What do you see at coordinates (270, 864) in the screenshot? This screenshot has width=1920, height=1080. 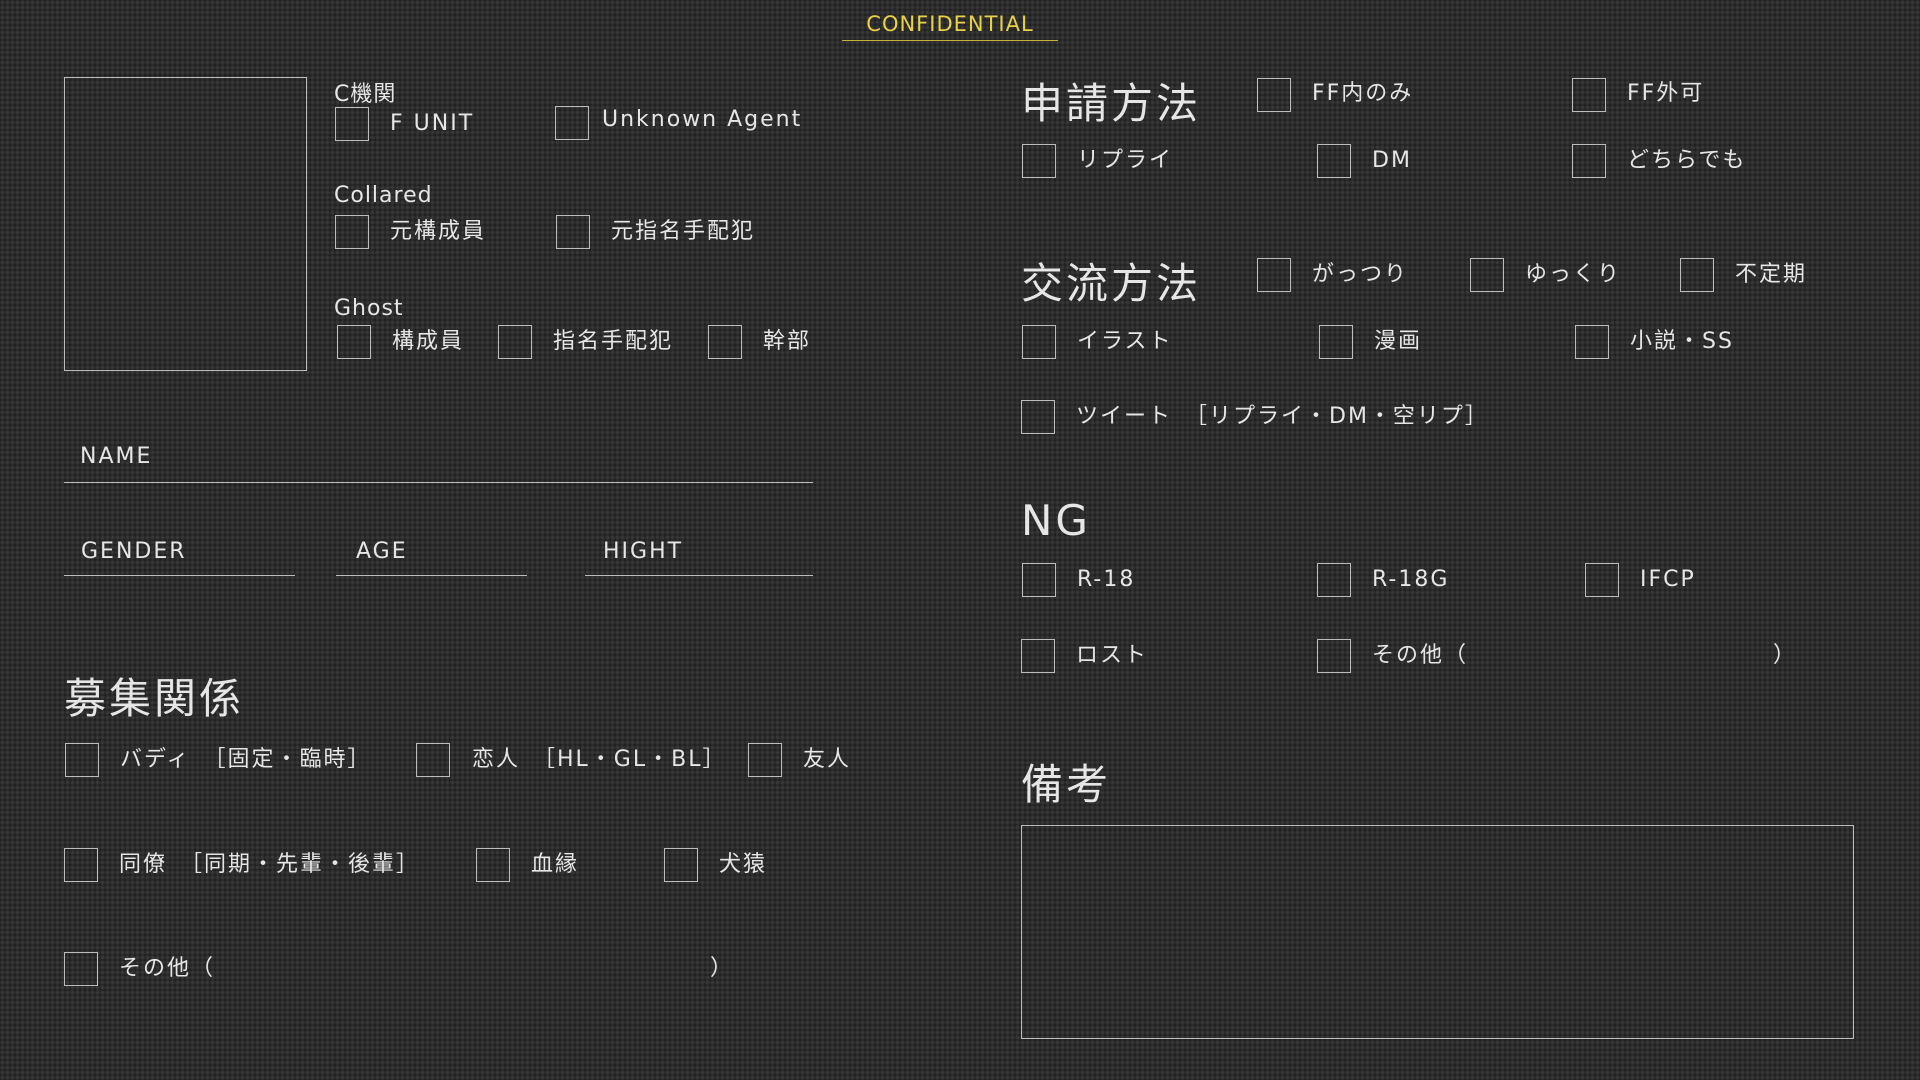 I see `colleague-label: 同僚 ［同期・先輩・後輩］` at bounding box center [270, 864].